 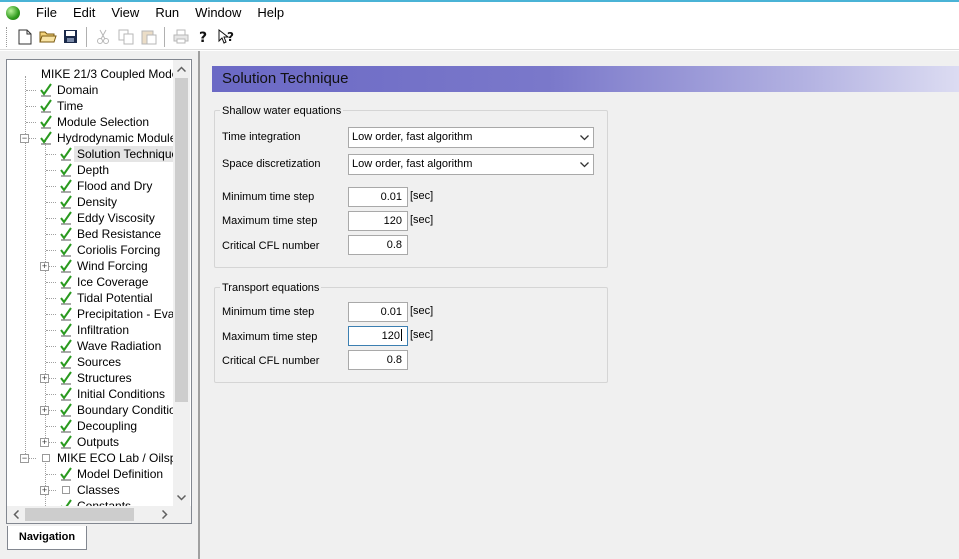 I want to click on tree-item: Model Definition, so click(x=90, y=474).